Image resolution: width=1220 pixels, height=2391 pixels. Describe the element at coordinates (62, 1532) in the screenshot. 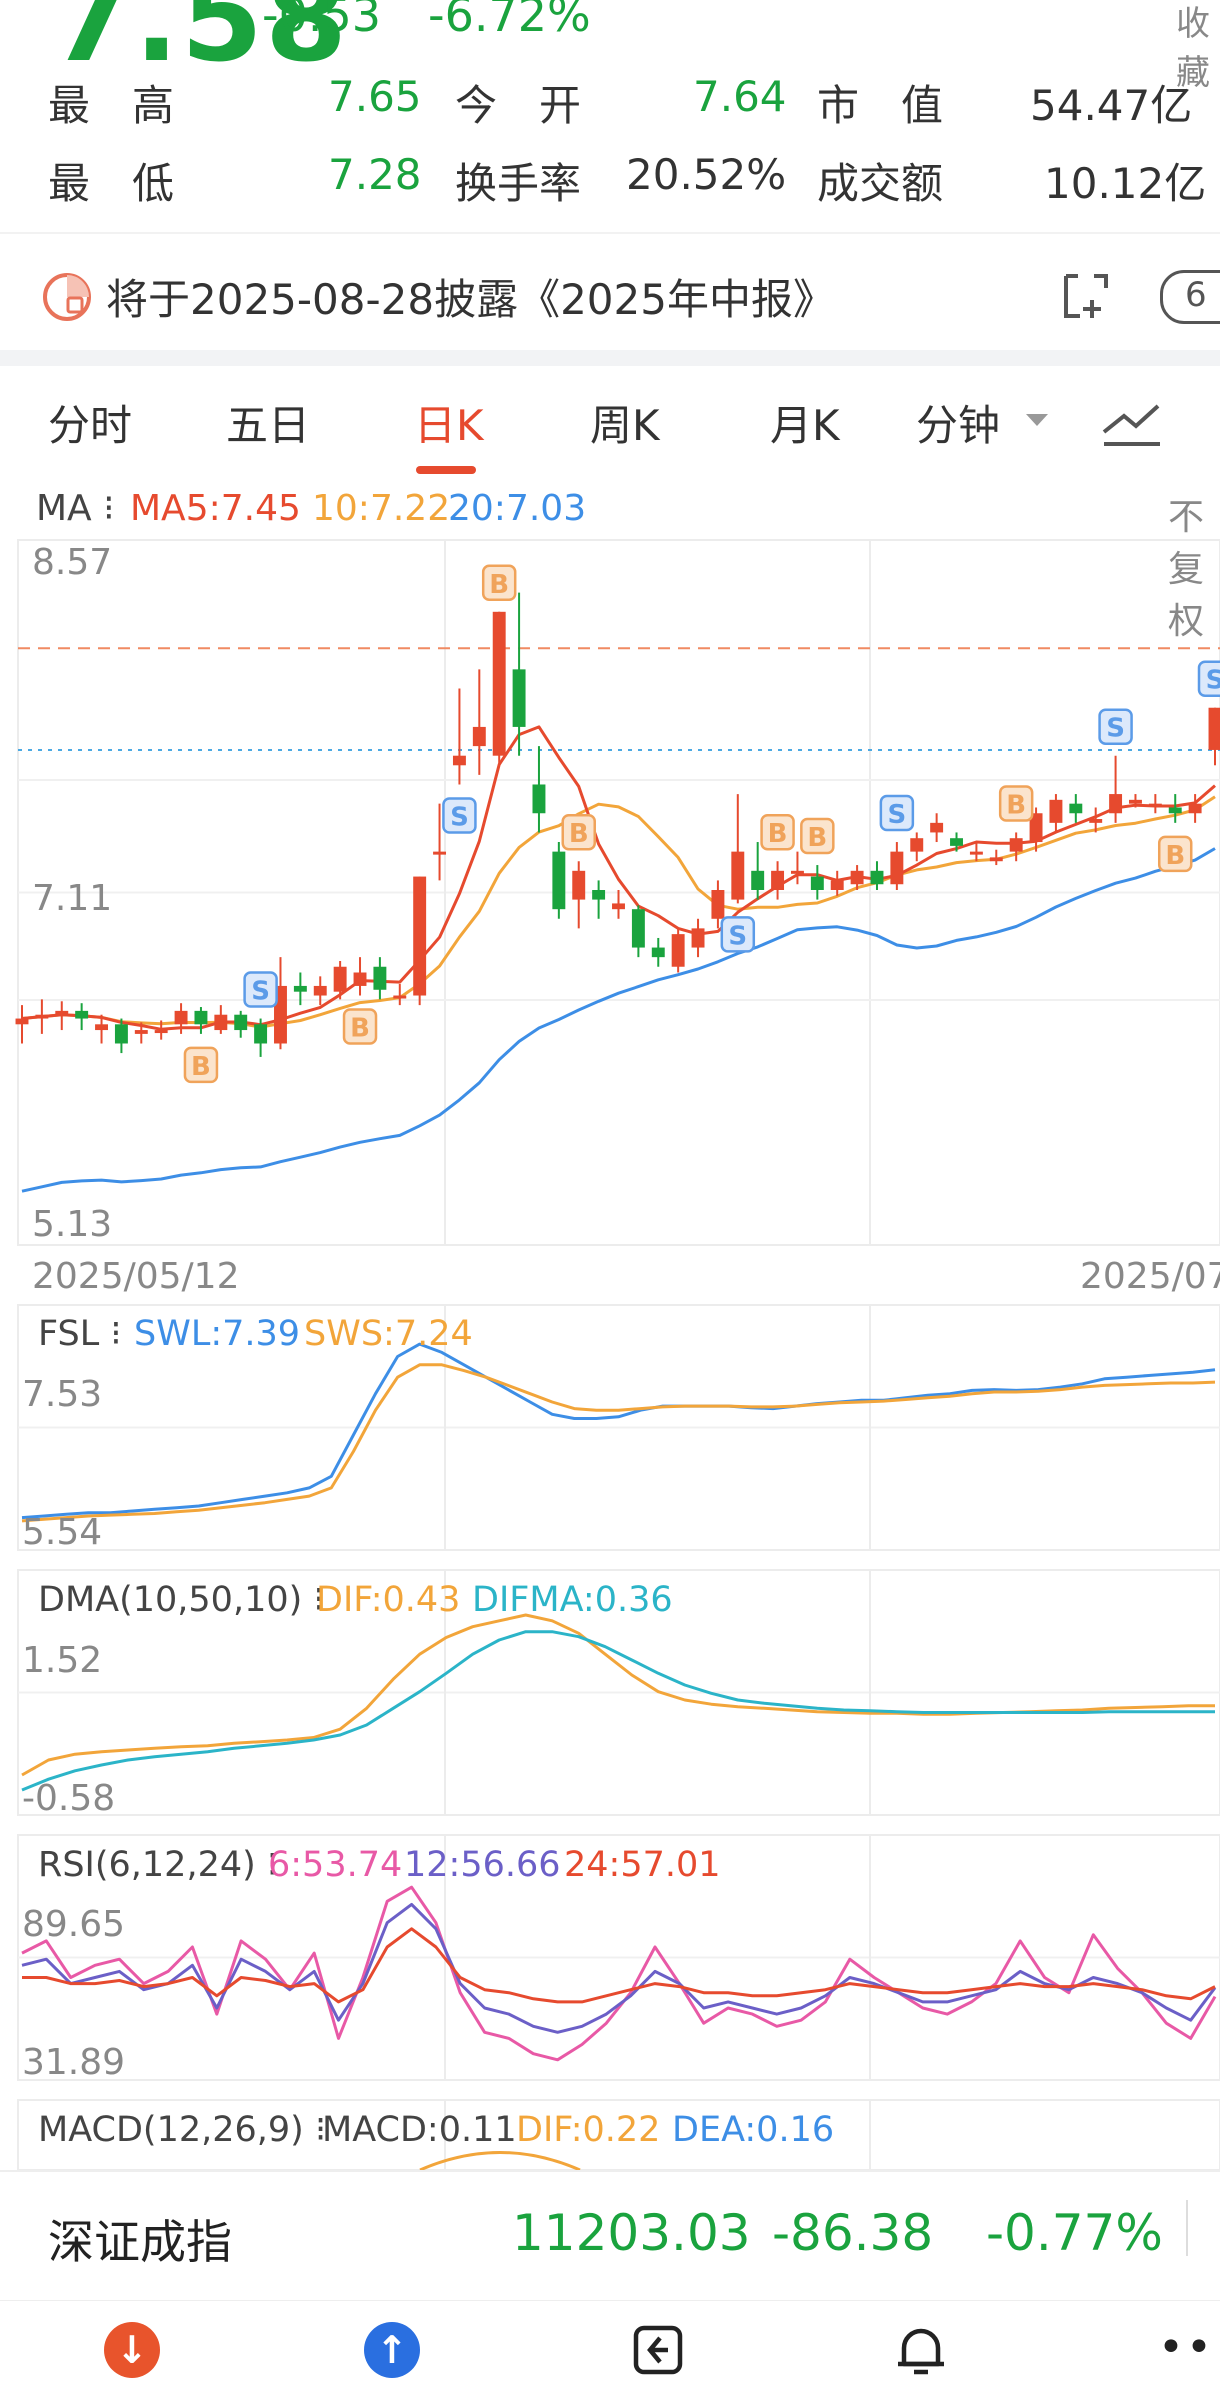

I see `fsl-axis-bottom: 5.54` at that location.